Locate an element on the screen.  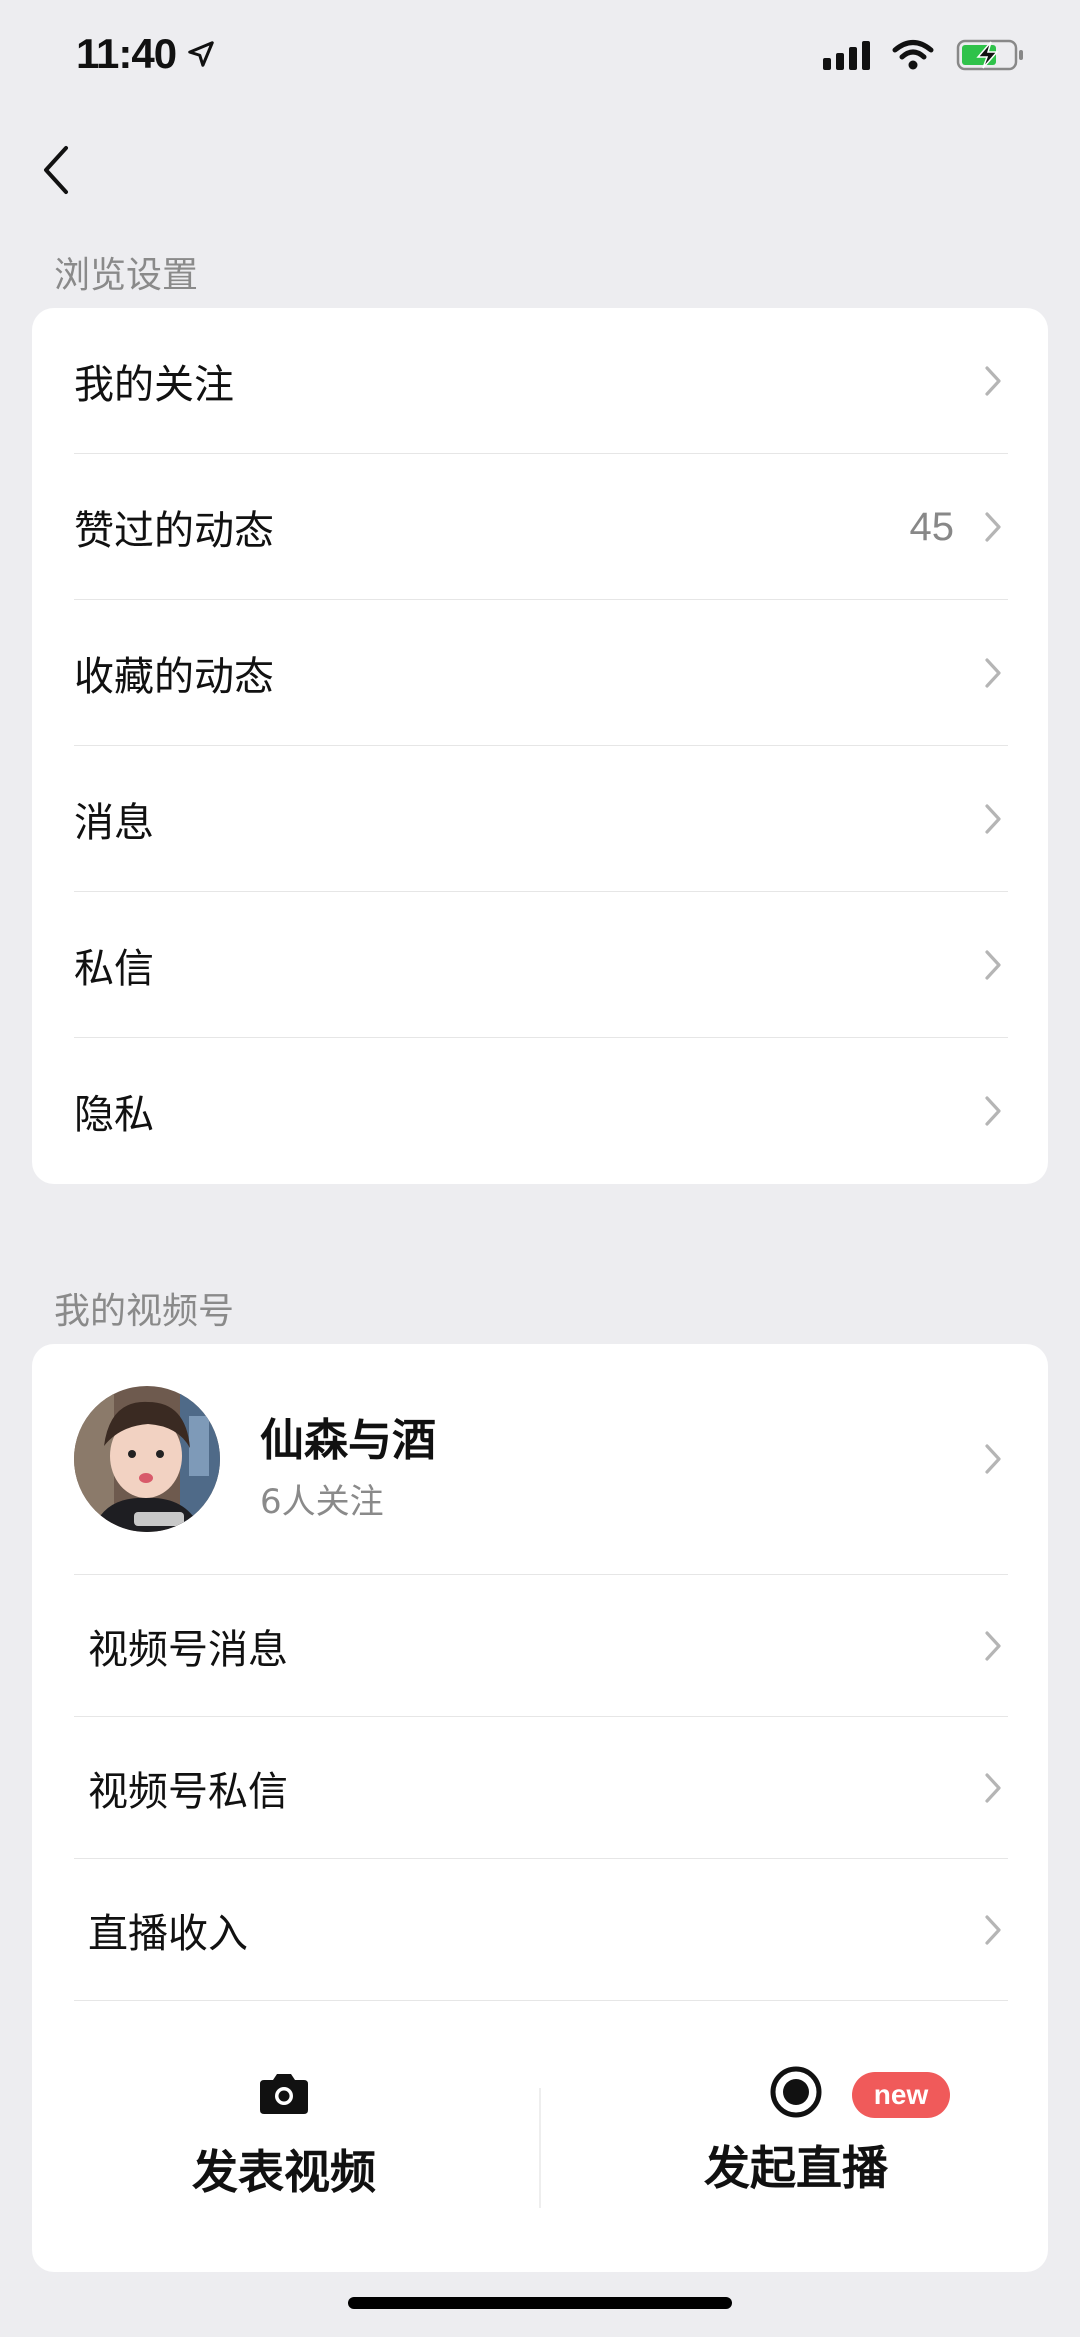
new-badge: new is located at coordinates (901, 2095).